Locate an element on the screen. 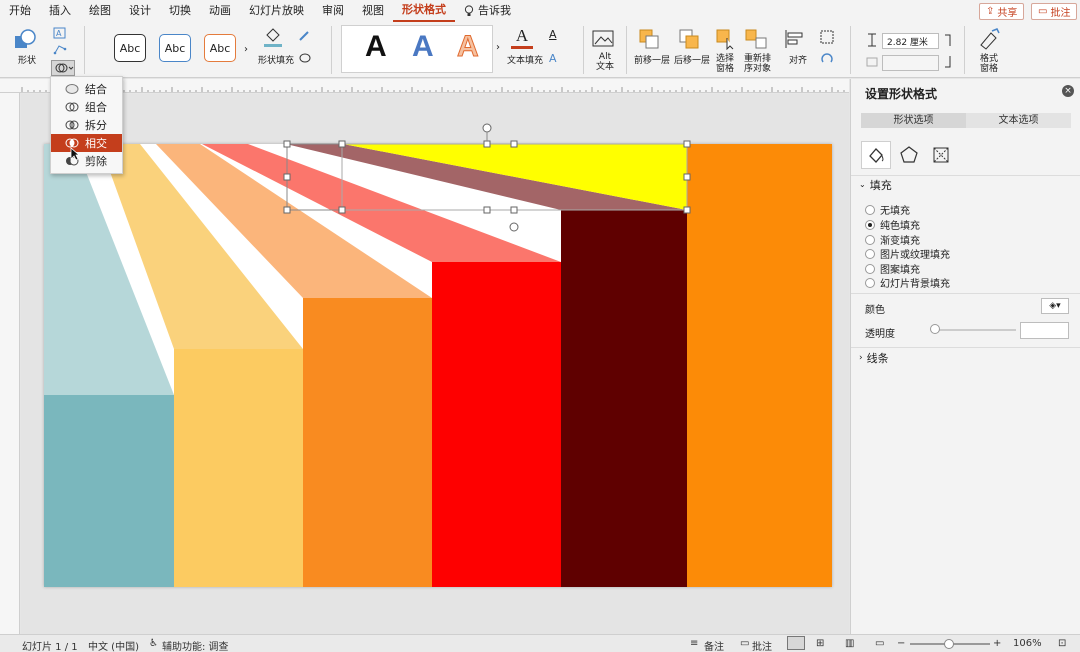 The width and height of the screenshot is (1080, 652). tab-slideshow: 幻灯片放映 is located at coordinates (276, 11).